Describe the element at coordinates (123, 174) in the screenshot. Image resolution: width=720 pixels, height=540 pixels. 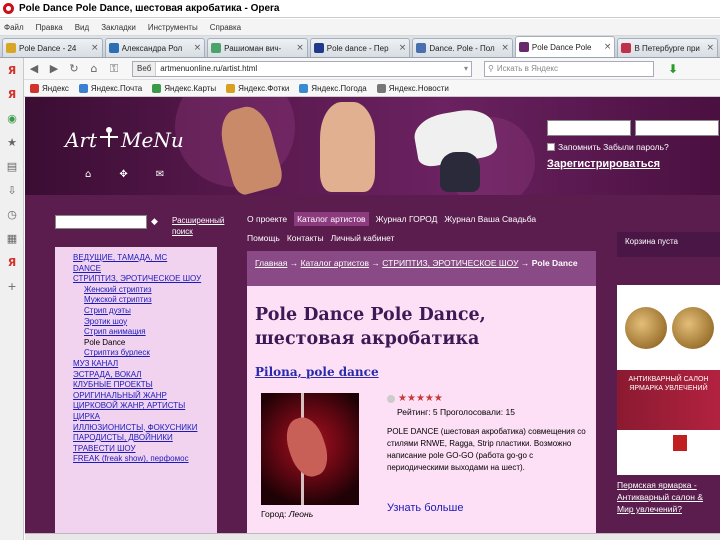
I see `sitemap-icon: ✥` at that location.